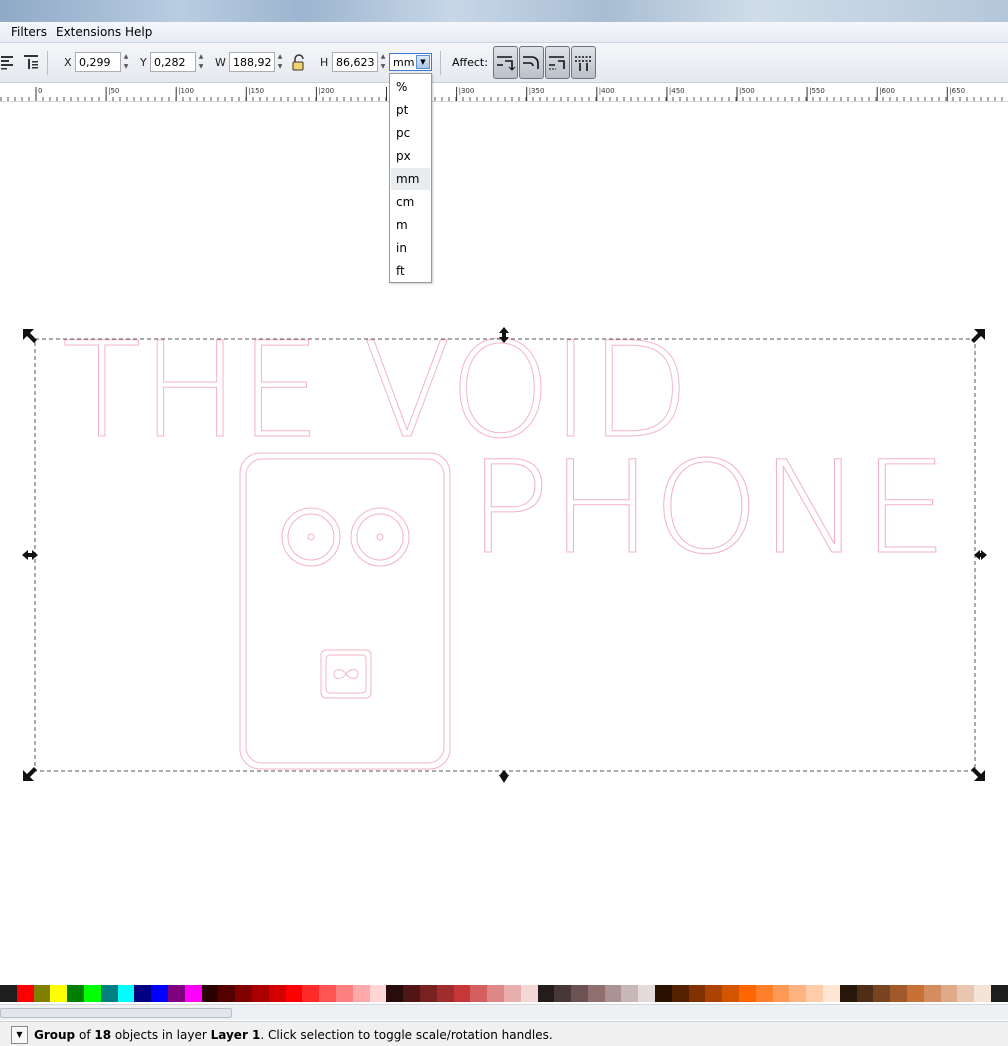  I want to click on unit-option-px: px, so click(410, 156).